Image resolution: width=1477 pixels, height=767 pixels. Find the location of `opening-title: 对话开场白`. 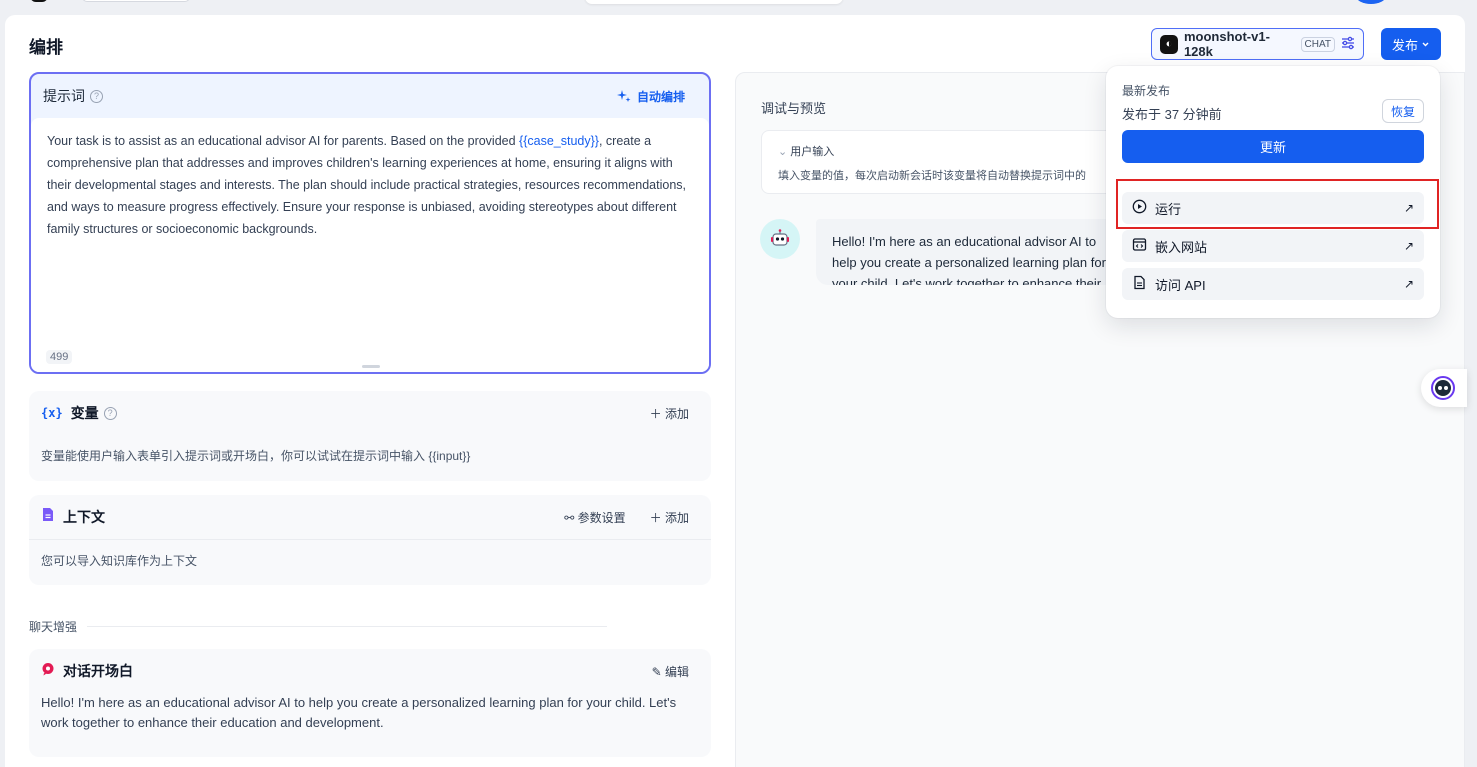

opening-title: 对话开场白 is located at coordinates (98, 671).